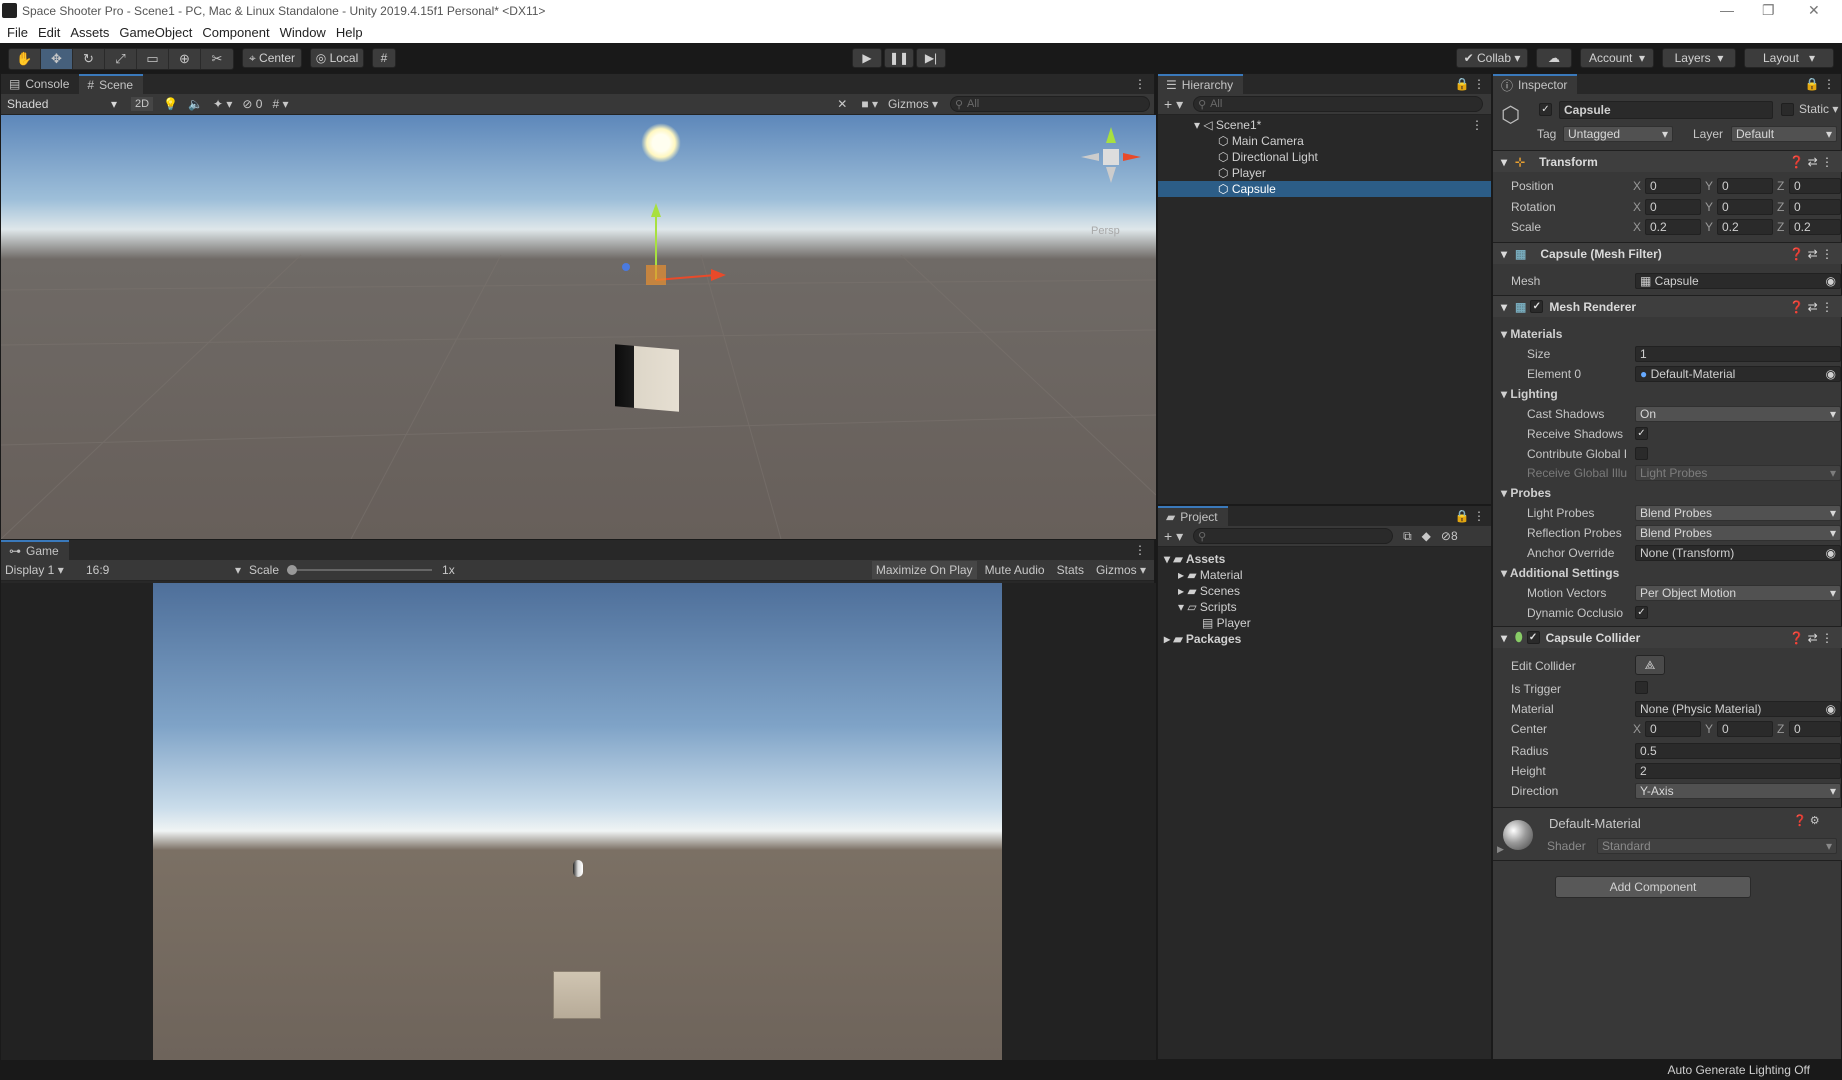 The width and height of the screenshot is (1842, 1080). What do you see at coordinates (25, 59) in the screenshot?
I see `hand-tool-icon: ✋` at bounding box center [25, 59].